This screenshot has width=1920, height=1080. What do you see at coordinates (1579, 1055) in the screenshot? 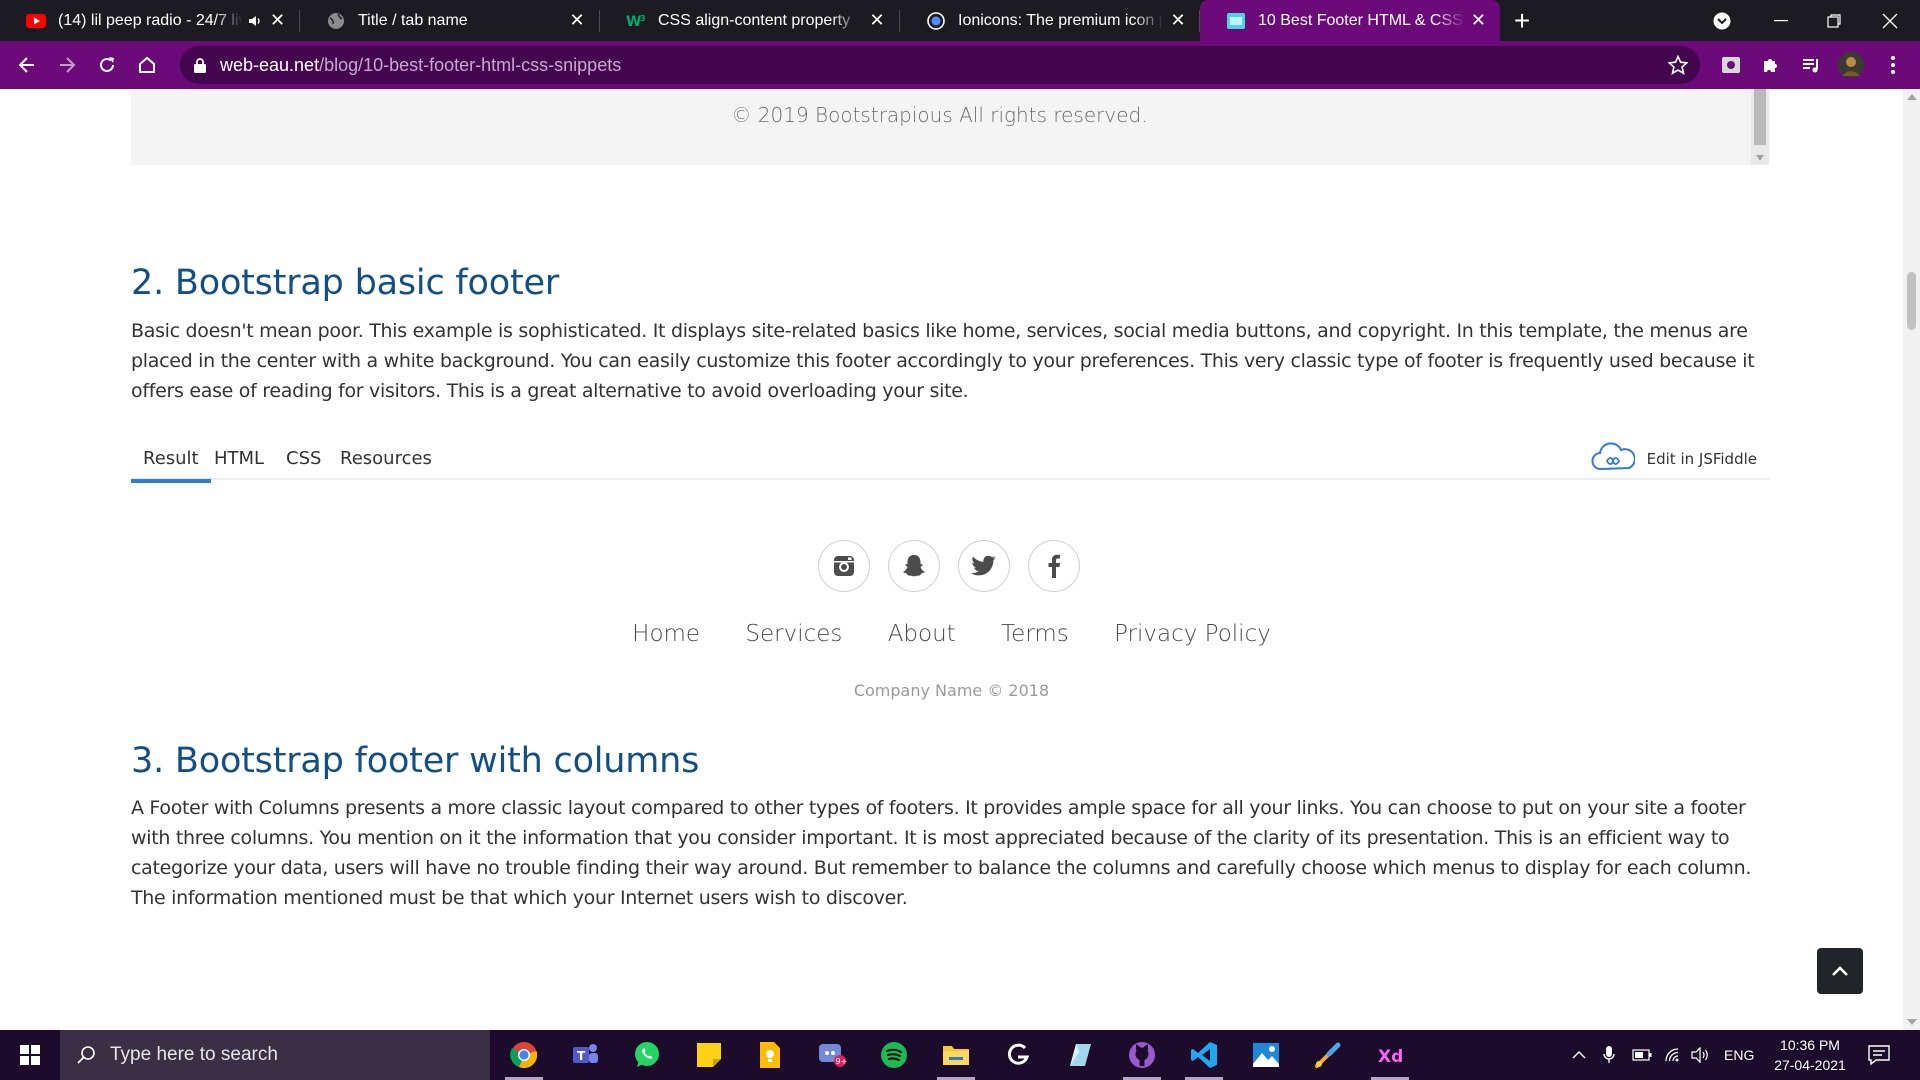
I see `show-hidden-icons-button` at bounding box center [1579, 1055].